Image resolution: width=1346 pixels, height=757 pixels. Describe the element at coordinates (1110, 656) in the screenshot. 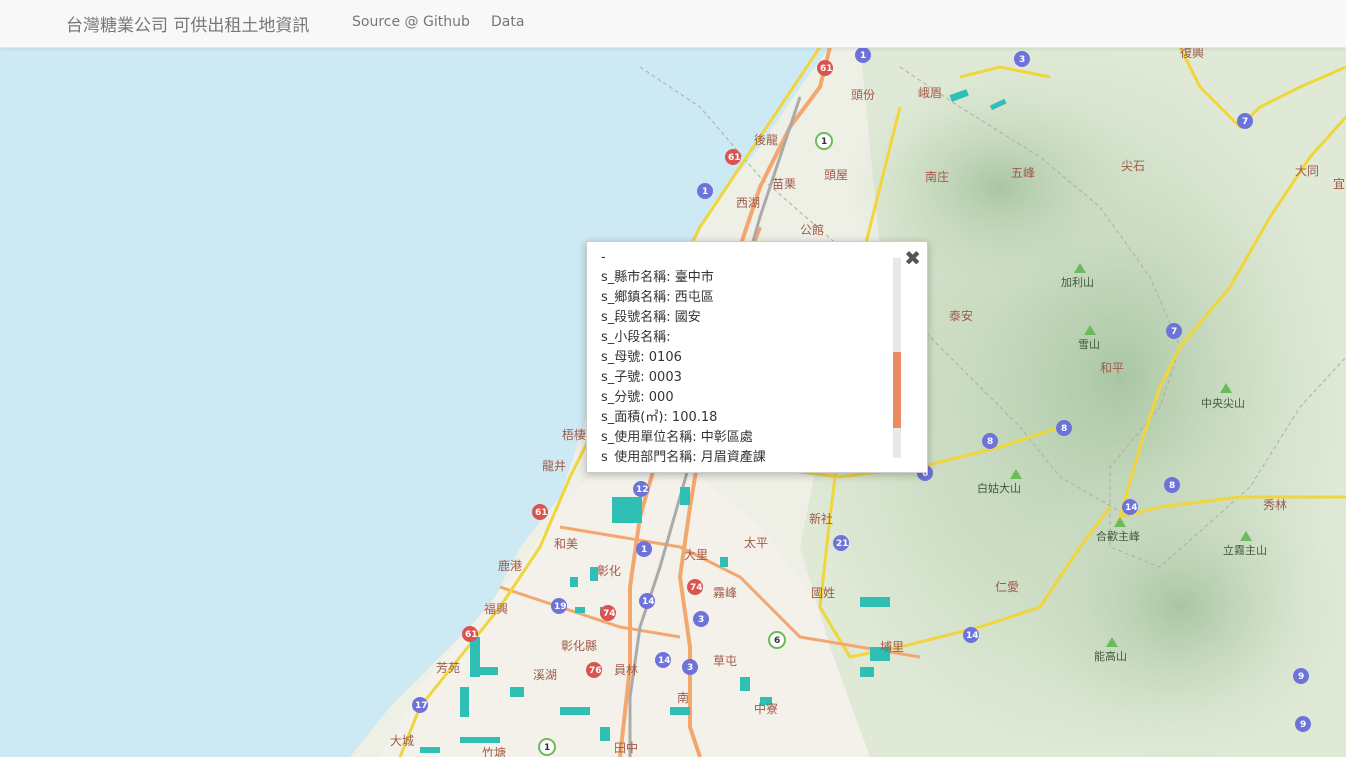

I see `peak-label: 能高山` at that location.